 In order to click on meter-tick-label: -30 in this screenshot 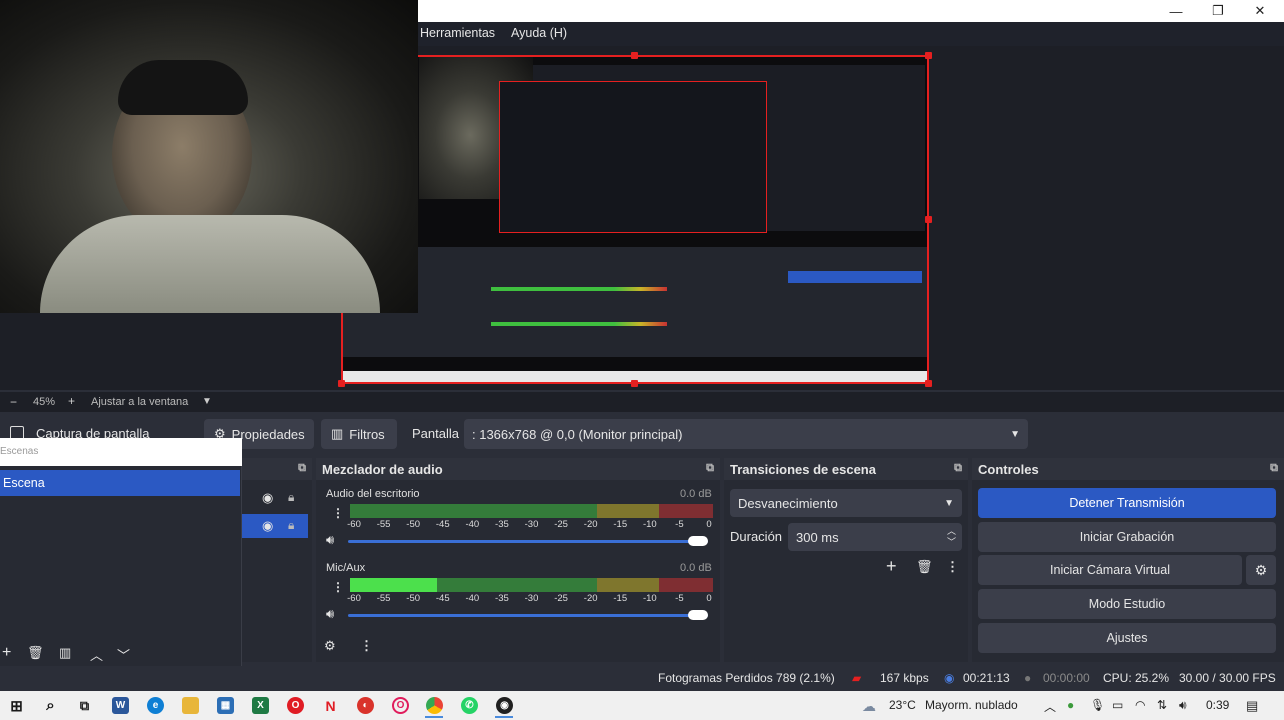, I will do `click(531, 598)`.